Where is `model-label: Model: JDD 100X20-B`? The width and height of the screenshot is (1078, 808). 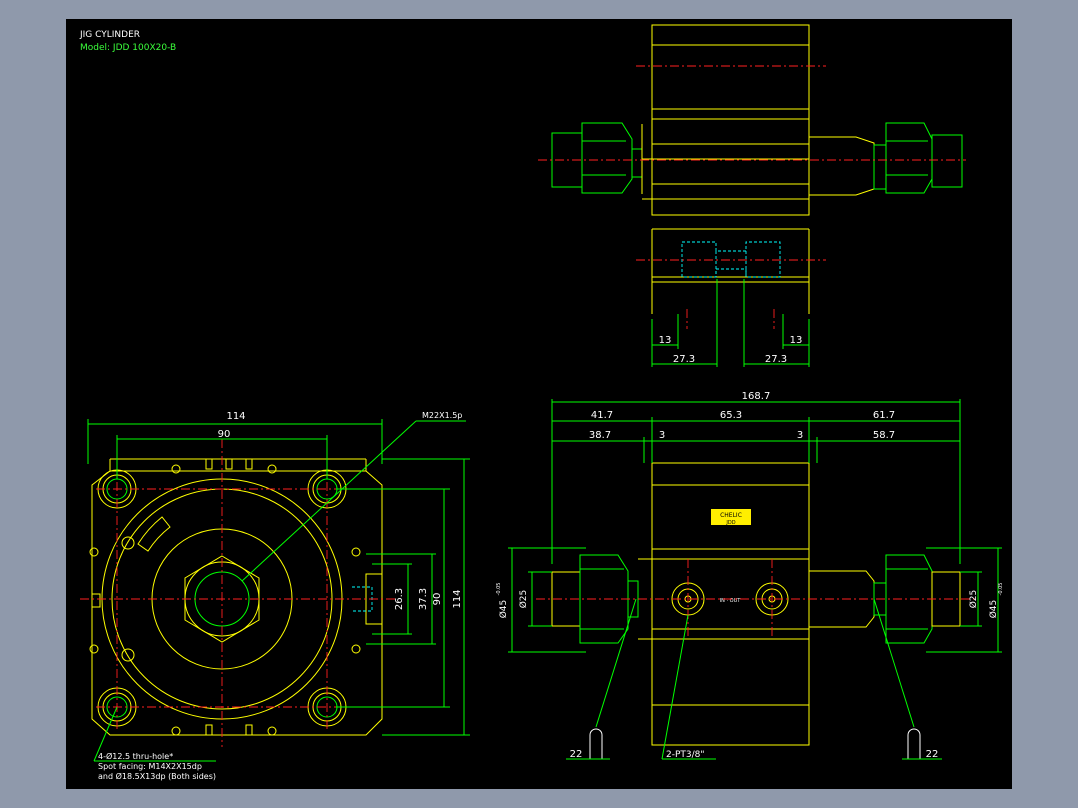
model-label: Model: JDD 100X20-B is located at coordinates (128, 48).